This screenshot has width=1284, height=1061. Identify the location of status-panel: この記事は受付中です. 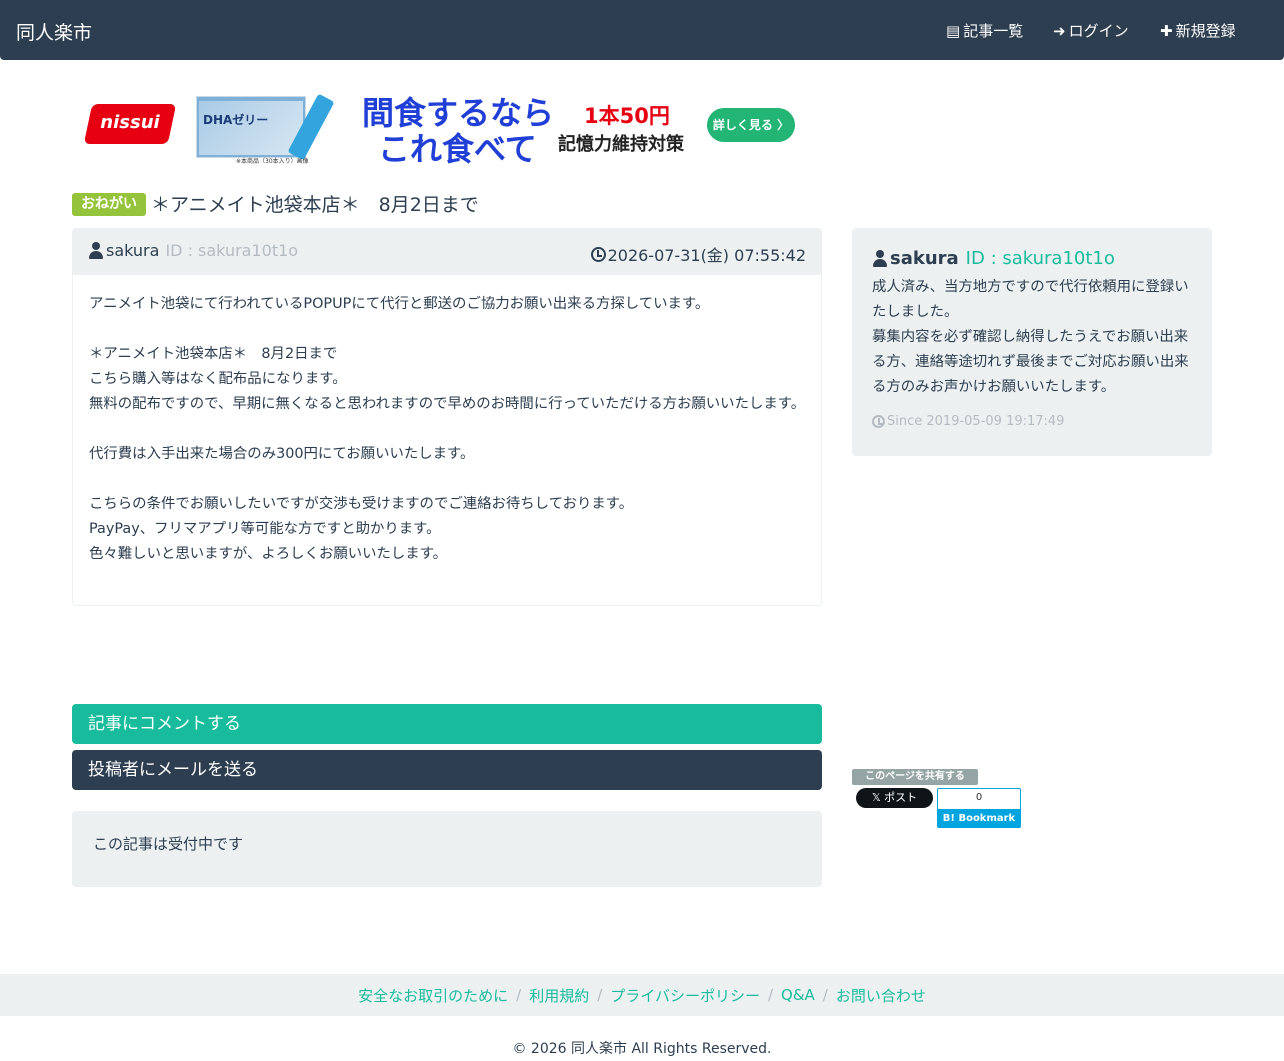
(447, 849).